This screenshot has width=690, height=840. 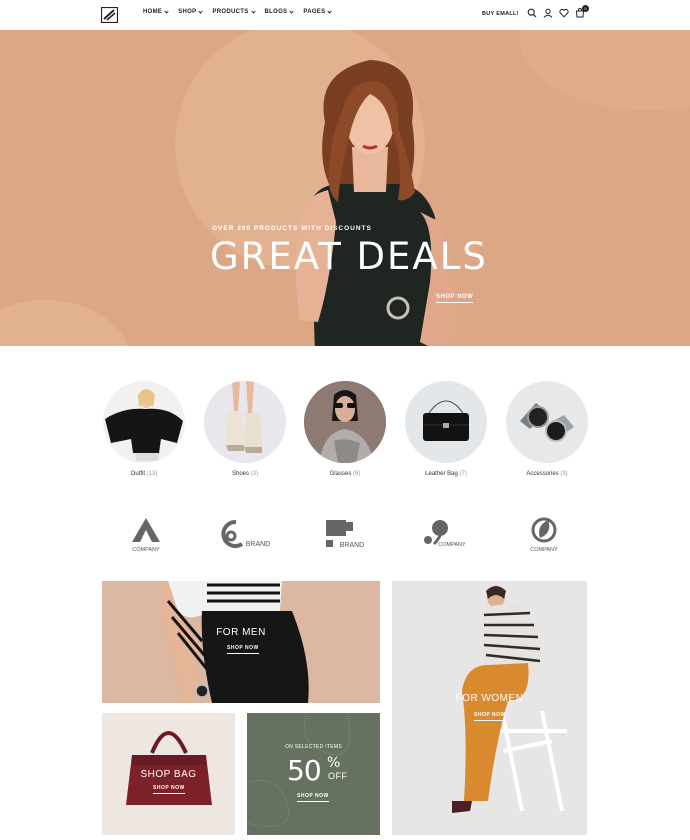 I want to click on category-label: Accessories (3), so click(x=547, y=474).